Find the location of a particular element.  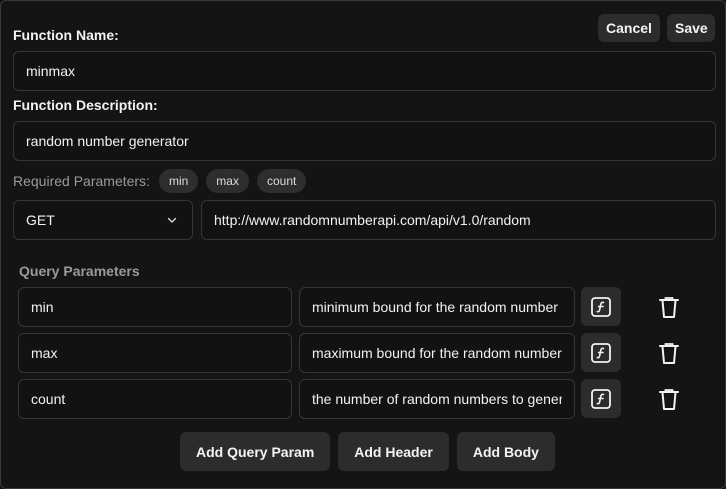

url-input is located at coordinates (458, 220).